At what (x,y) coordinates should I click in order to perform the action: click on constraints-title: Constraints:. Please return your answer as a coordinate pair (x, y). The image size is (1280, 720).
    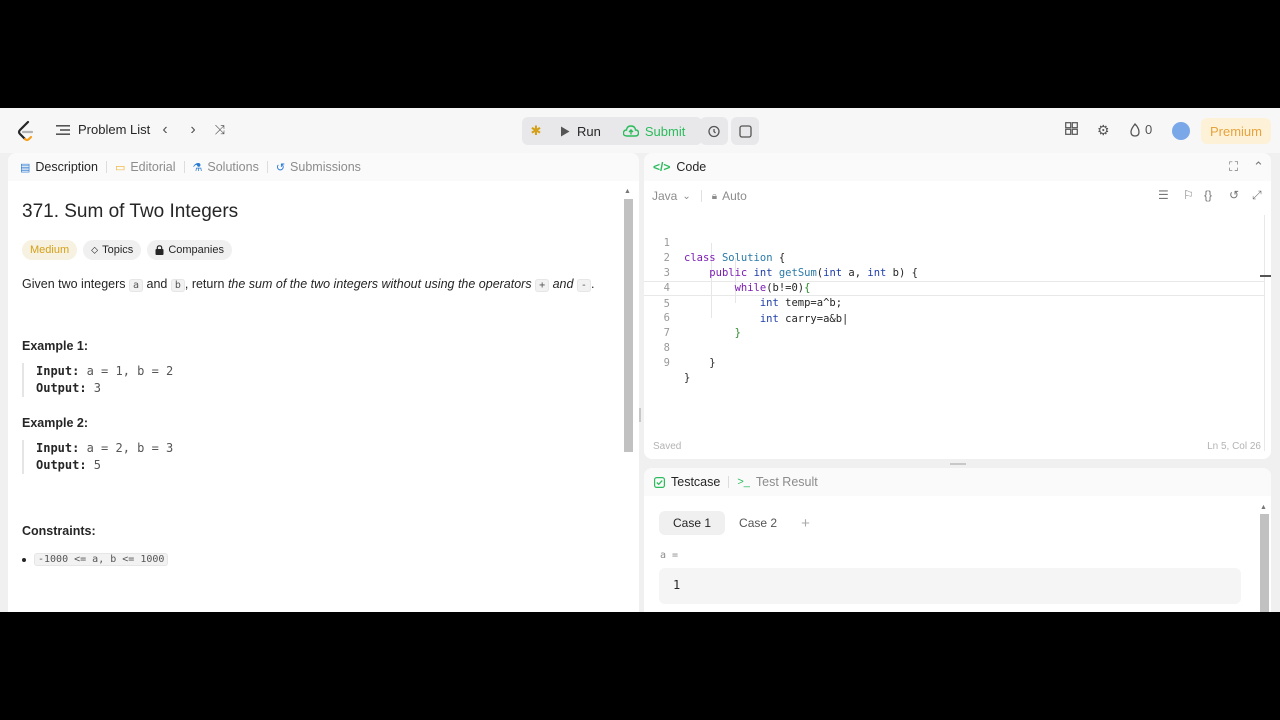
    Looking at the image, I should click on (59, 531).